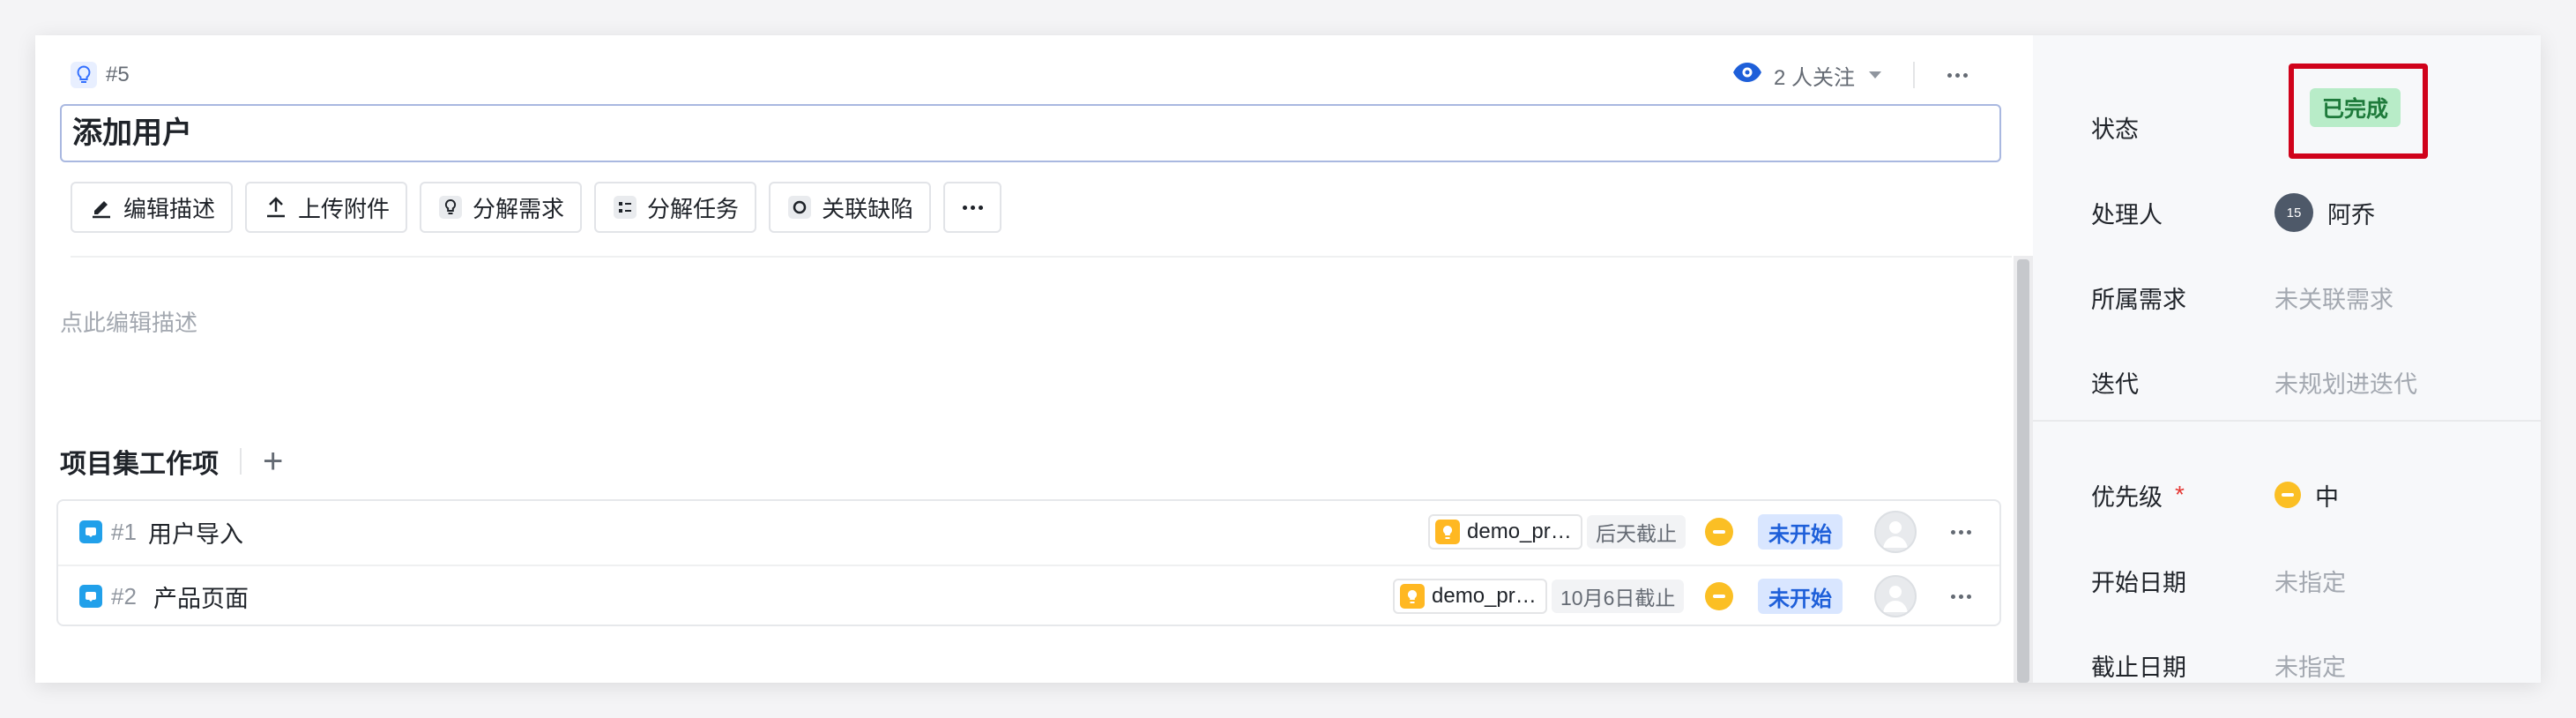 Image resolution: width=2576 pixels, height=718 pixels. What do you see at coordinates (2138, 582) in the screenshot?
I see `start-date-label: 开始日期` at bounding box center [2138, 582].